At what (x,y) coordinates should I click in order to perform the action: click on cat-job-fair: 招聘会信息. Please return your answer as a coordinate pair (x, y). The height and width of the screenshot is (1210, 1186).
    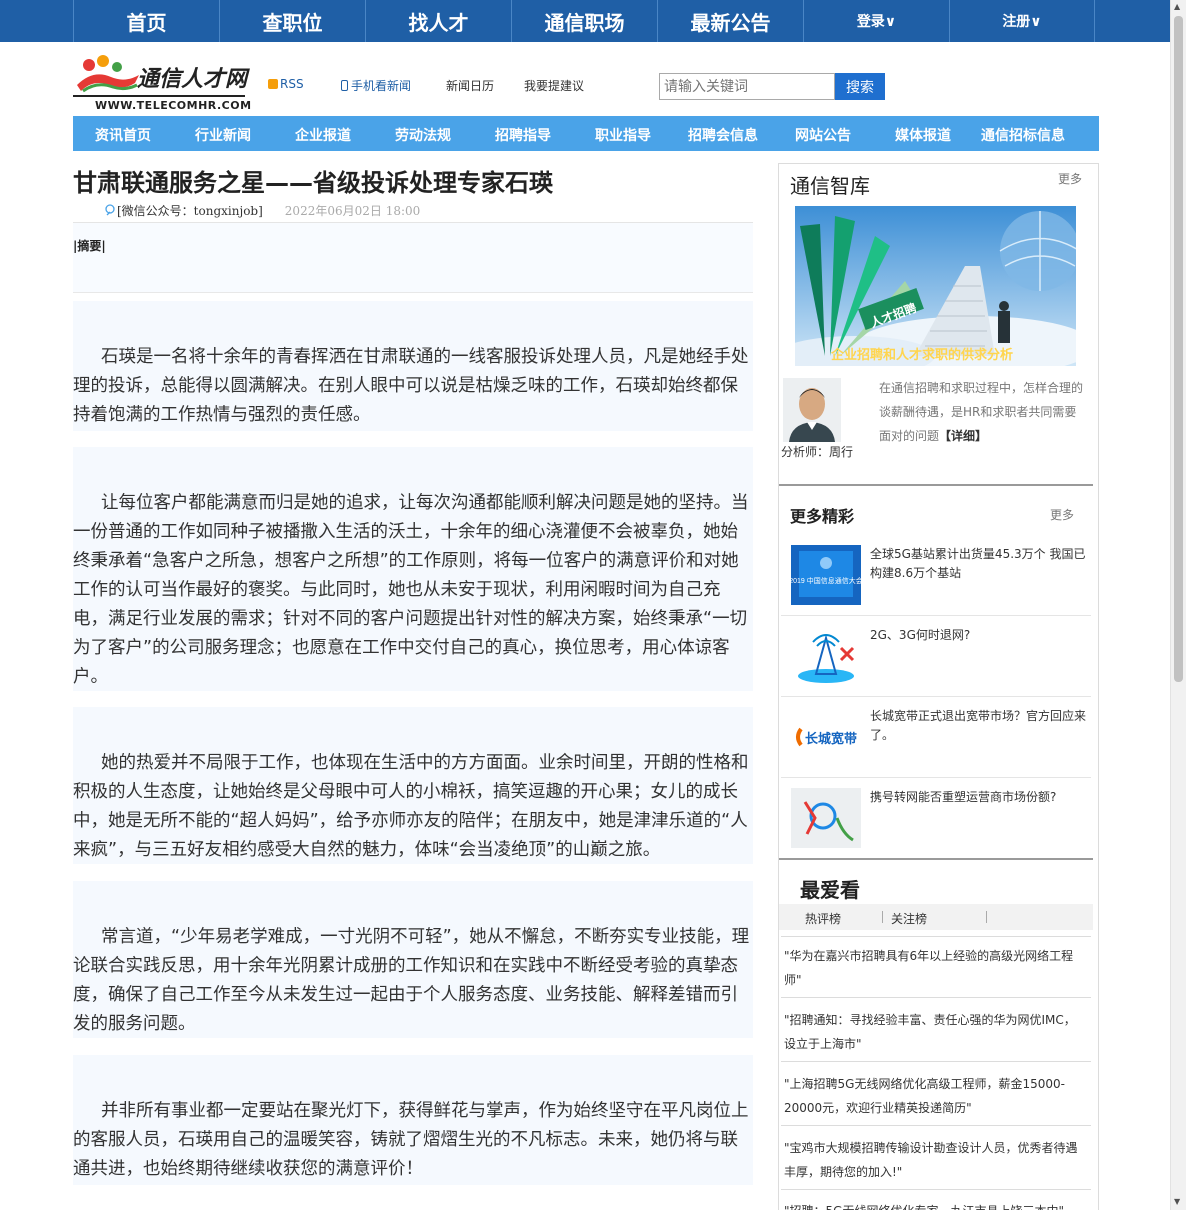
    Looking at the image, I should click on (723, 135).